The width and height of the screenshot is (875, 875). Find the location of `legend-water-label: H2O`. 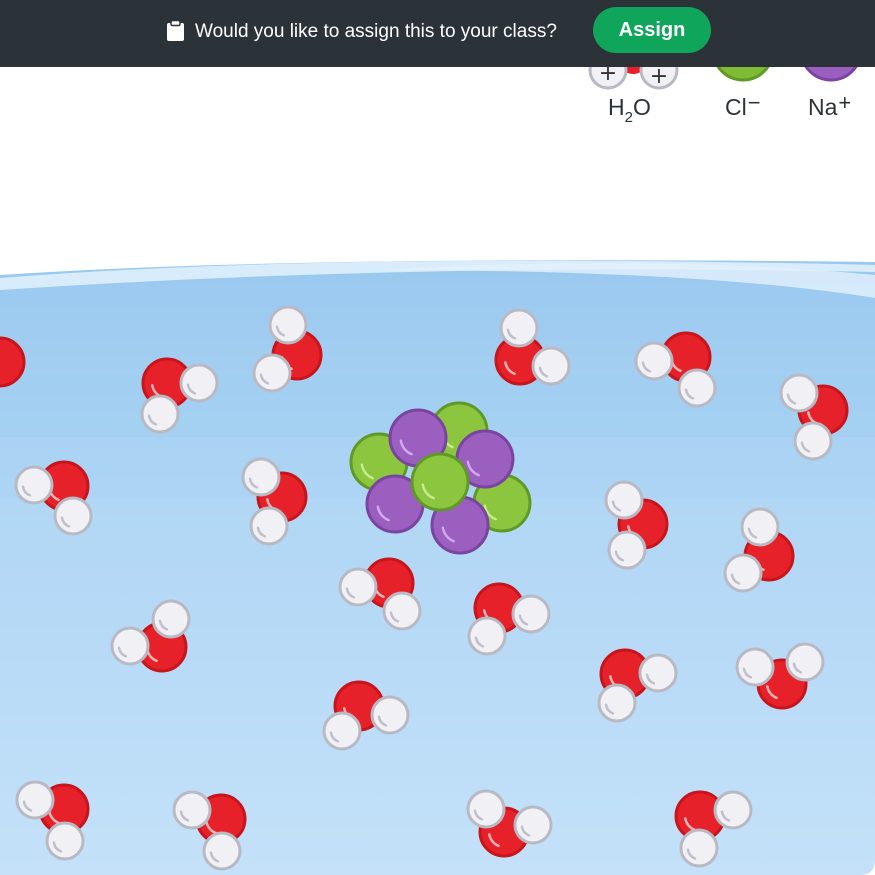

legend-water-label: H2O is located at coordinates (629, 110).